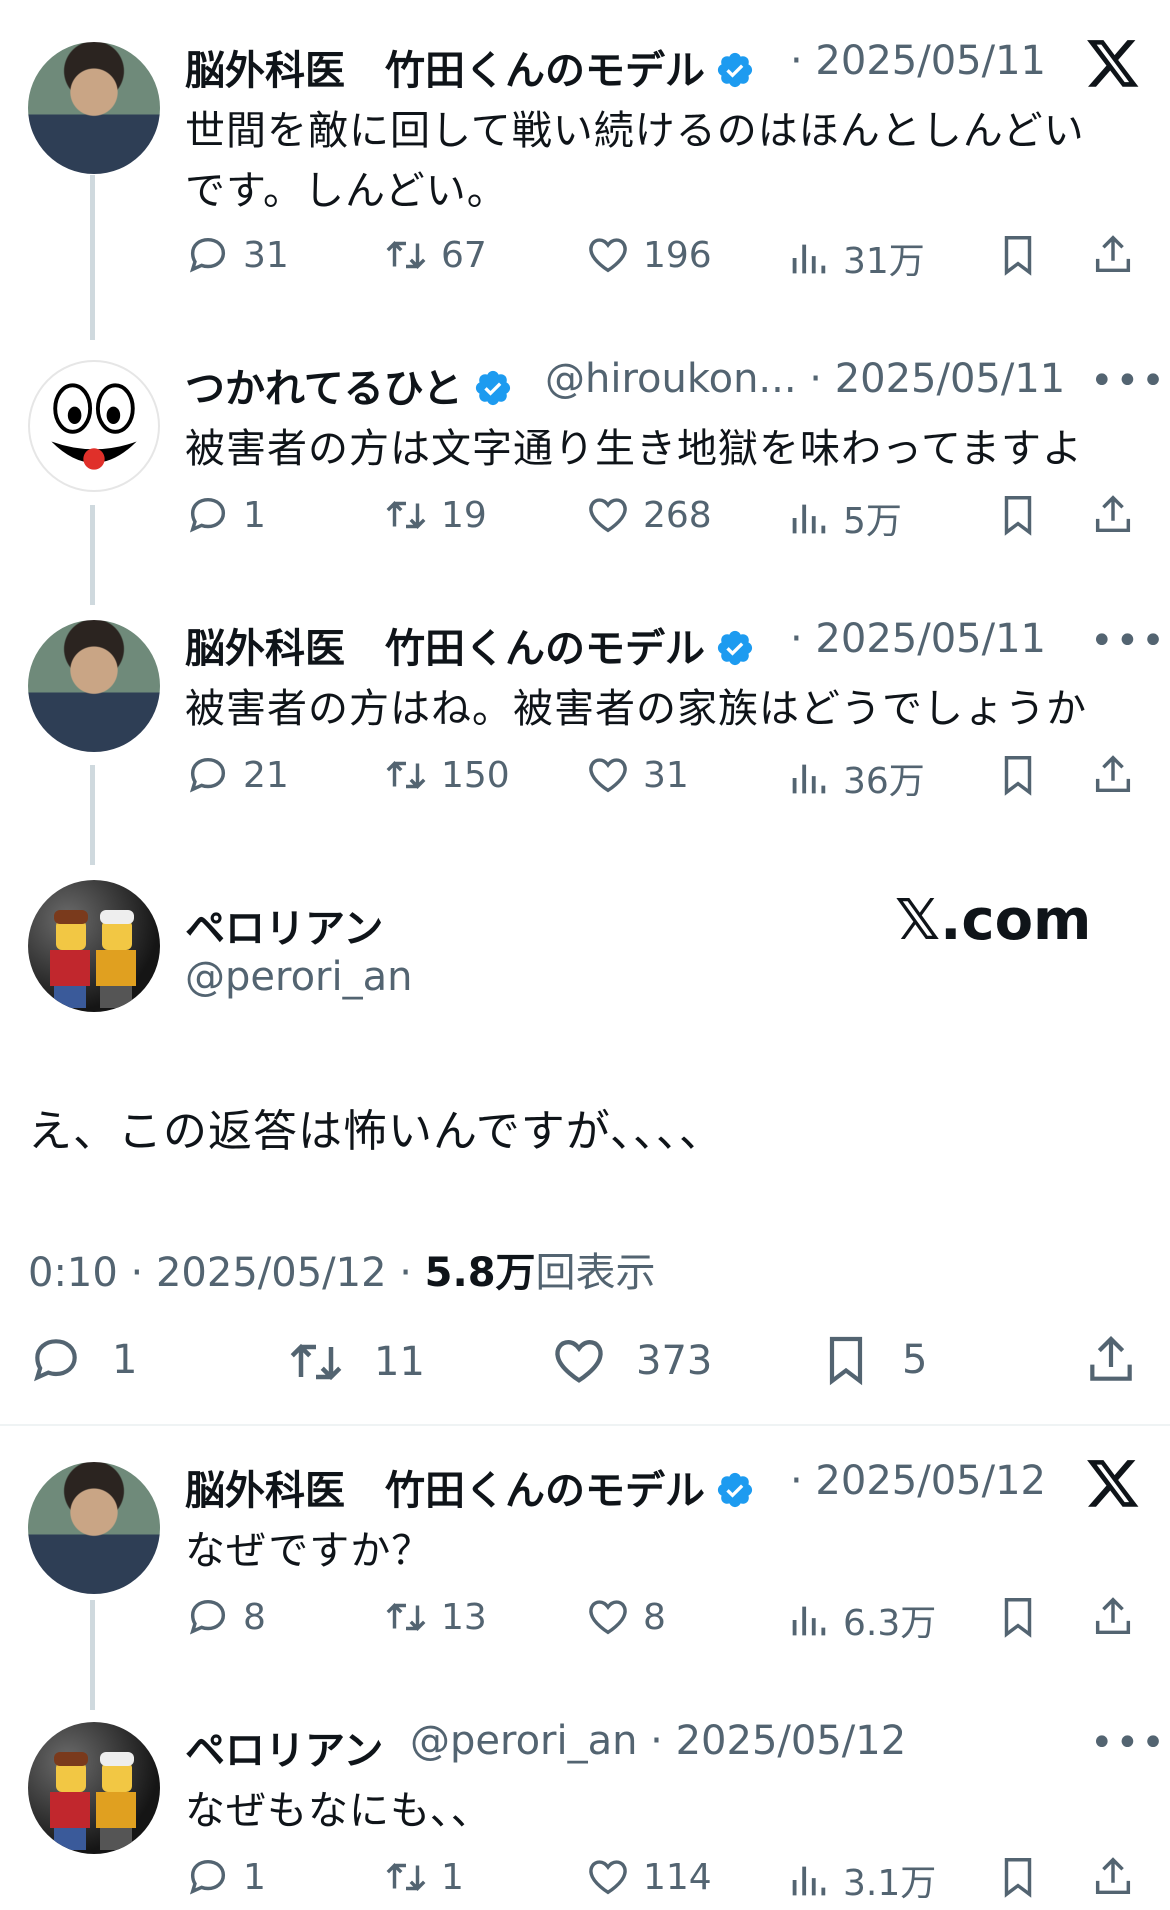 This screenshot has height=1910, width=1170. What do you see at coordinates (237, 255) in the screenshot?
I see `reply-button: 31` at bounding box center [237, 255].